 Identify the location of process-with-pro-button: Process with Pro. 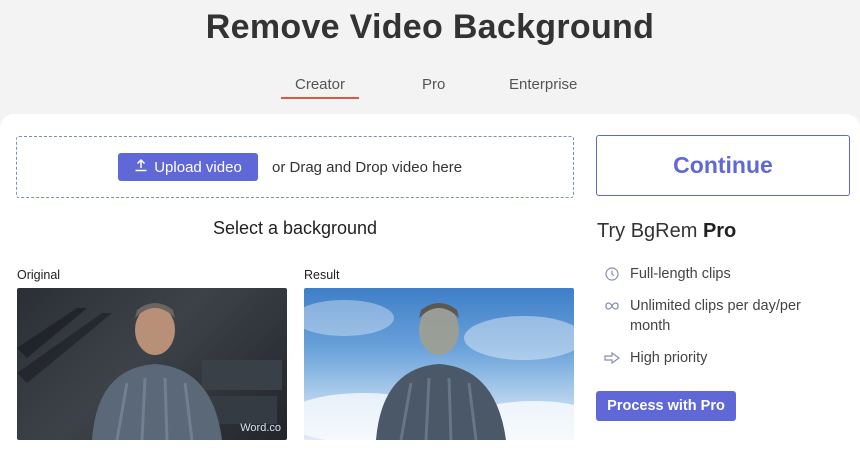
(666, 406).